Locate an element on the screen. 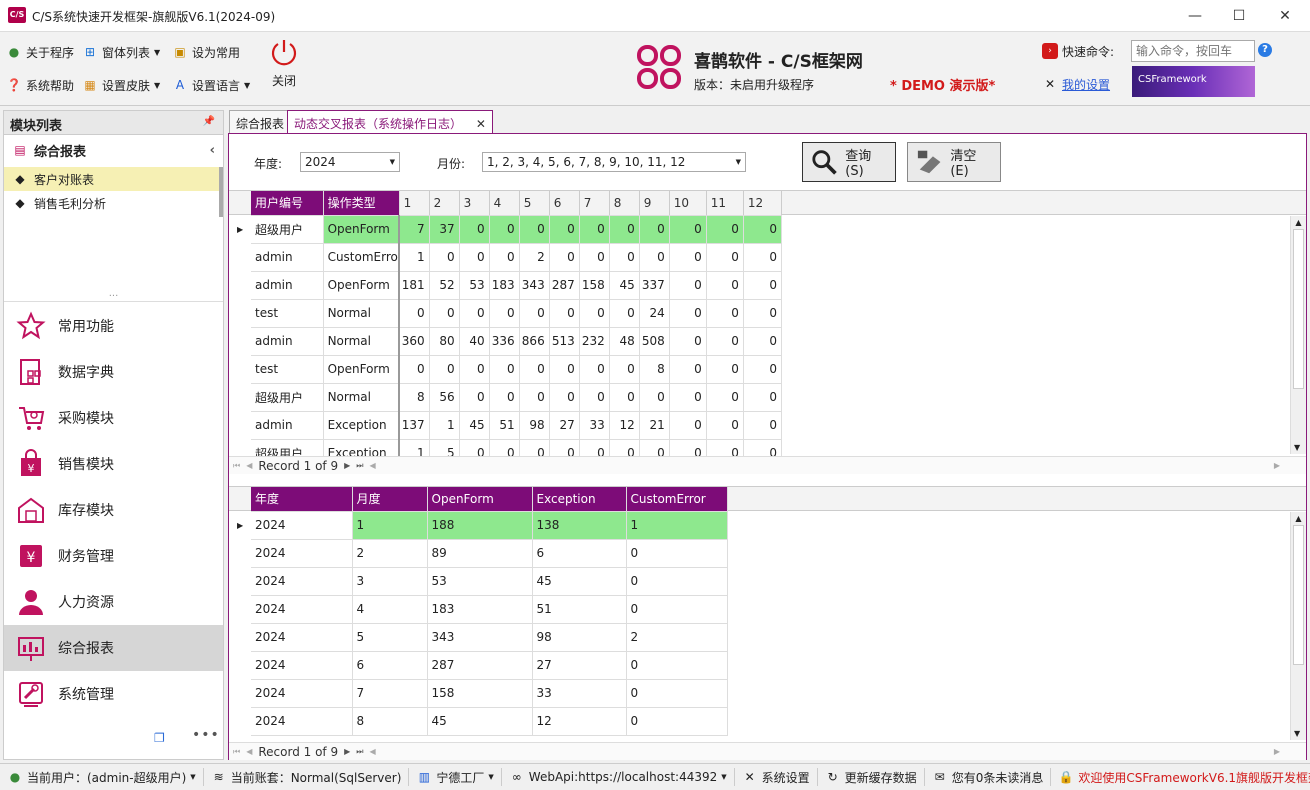 Image resolution: width=1310 pixels, height=790 pixels. grid1-column-header: 用户编号 is located at coordinates (287, 203).